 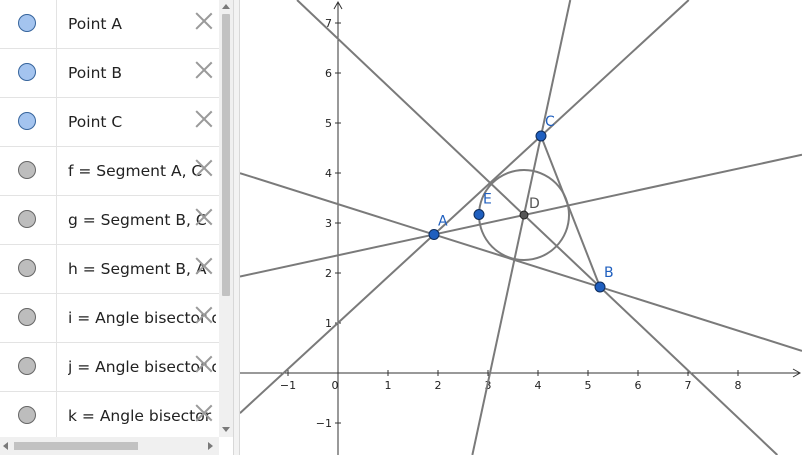 I want to click on point-a, so click(x=434, y=234).